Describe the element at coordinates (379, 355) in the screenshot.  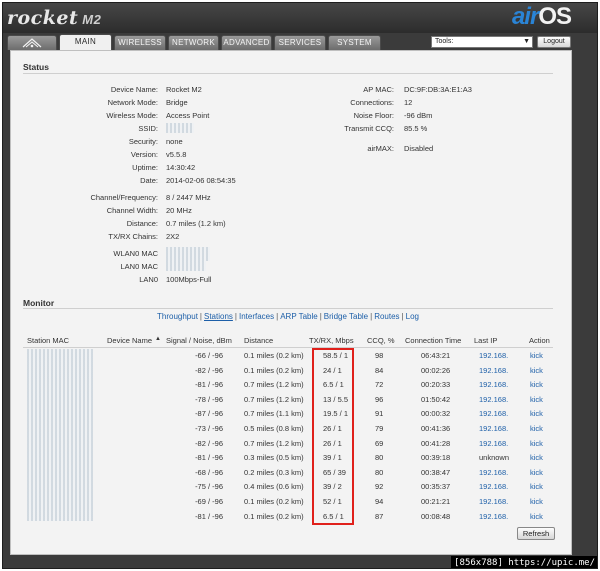
I see `ccq-cell: 98` at that location.